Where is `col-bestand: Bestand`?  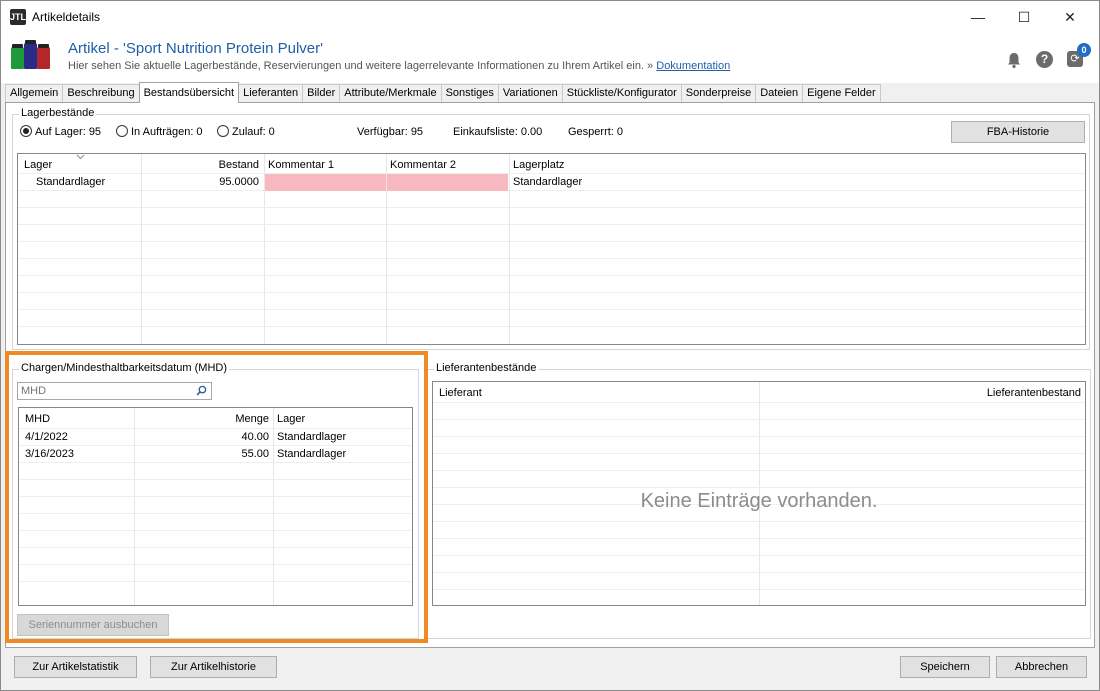
col-bestand: Bestand is located at coordinates (202, 165).